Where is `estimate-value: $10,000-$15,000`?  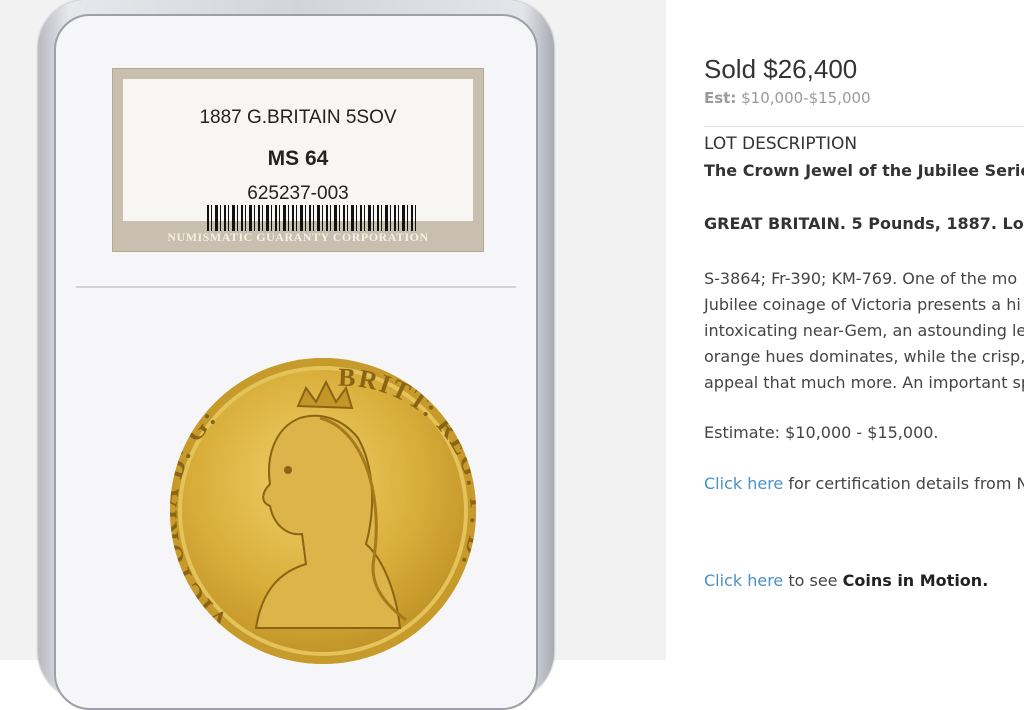
estimate-value: $10,000-$15,000 is located at coordinates (806, 98).